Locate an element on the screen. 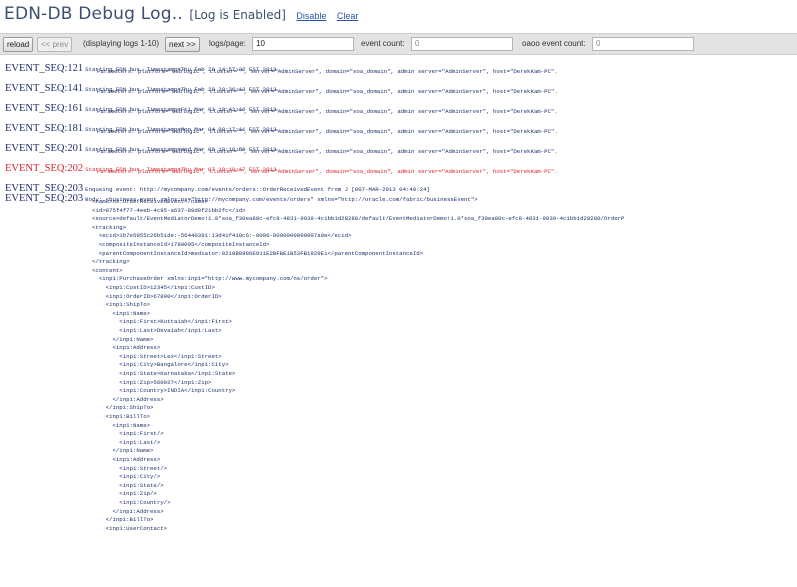  xml-body-line: <inp1:ShipTo> is located at coordinates (121, 305).